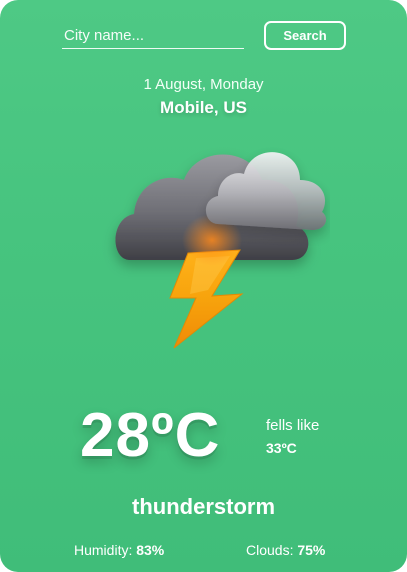 The image size is (407, 572). I want to click on feels-like-value: 33ºC, so click(281, 448).